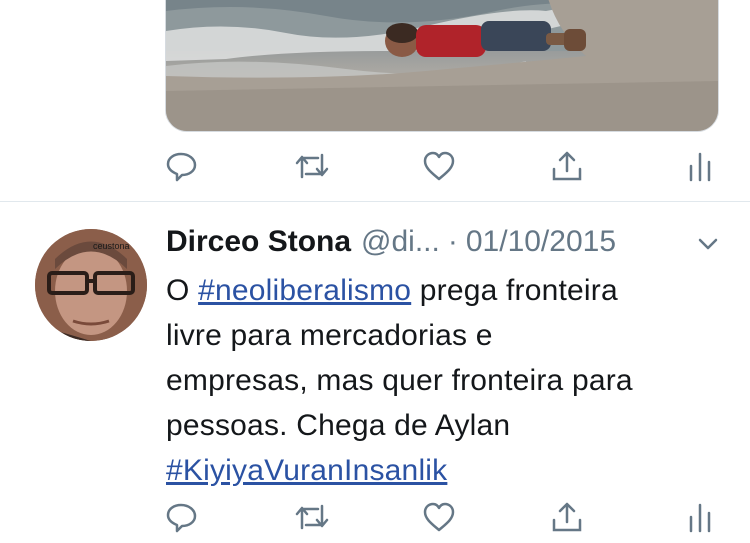 Image resolution: width=750 pixels, height=543 pixels. Describe the element at coordinates (514, 290) in the screenshot. I see `text-fragment: prega fronteira` at that location.